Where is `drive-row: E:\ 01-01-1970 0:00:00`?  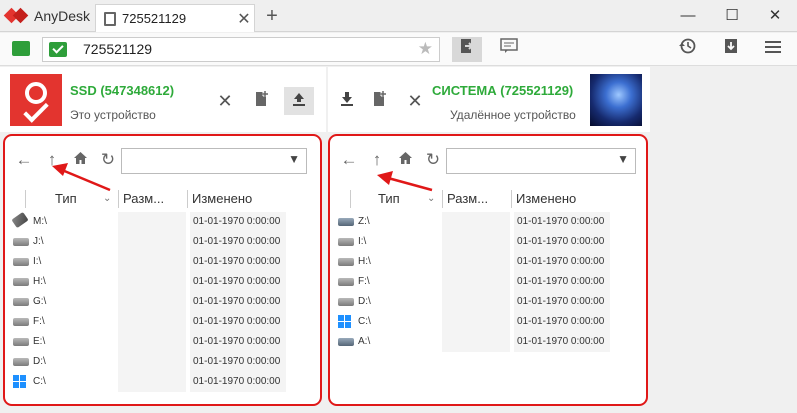
drive-row: E:\ 01-01-1970 0:00:00 is located at coordinates (162, 342).